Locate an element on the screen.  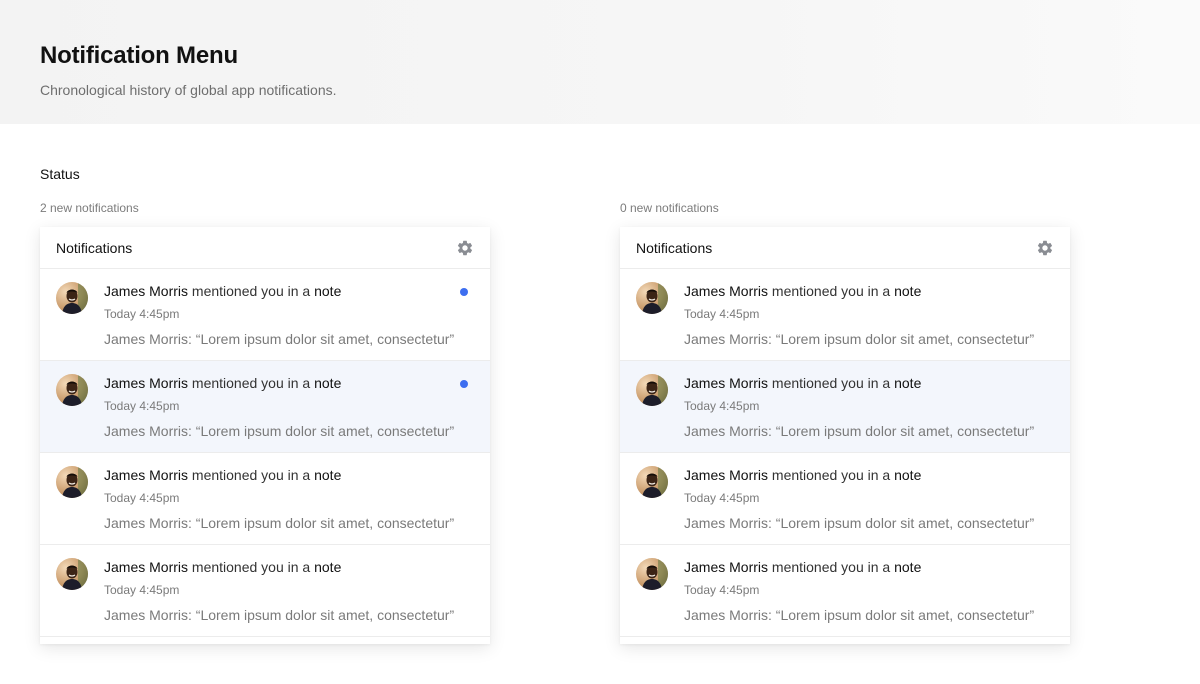
new-count: 0 new notifications is located at coordinates (669, 208).